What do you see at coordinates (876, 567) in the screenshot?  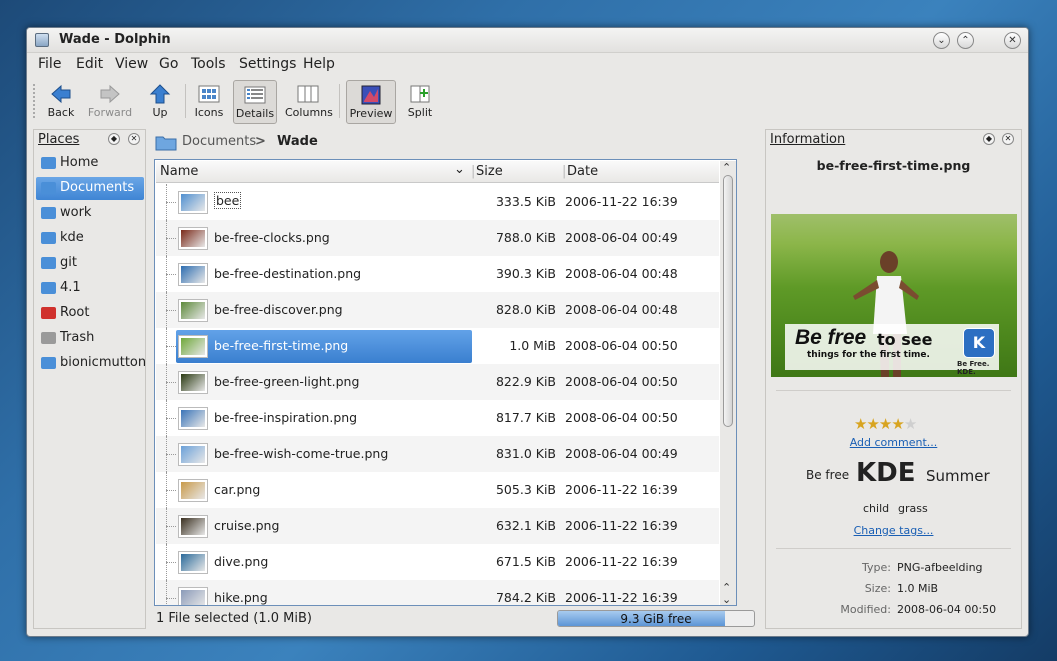 I see `meta-type-key: Type:` at bounding box center [876, 567].